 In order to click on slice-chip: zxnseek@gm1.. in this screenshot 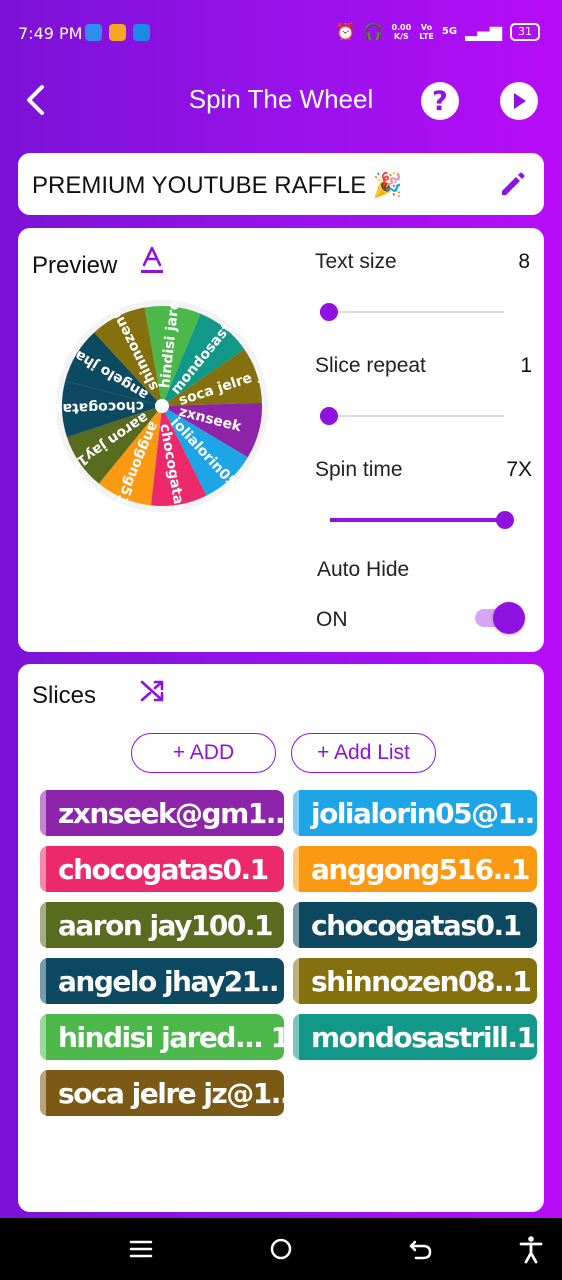, I will do `click(162, 813)`.